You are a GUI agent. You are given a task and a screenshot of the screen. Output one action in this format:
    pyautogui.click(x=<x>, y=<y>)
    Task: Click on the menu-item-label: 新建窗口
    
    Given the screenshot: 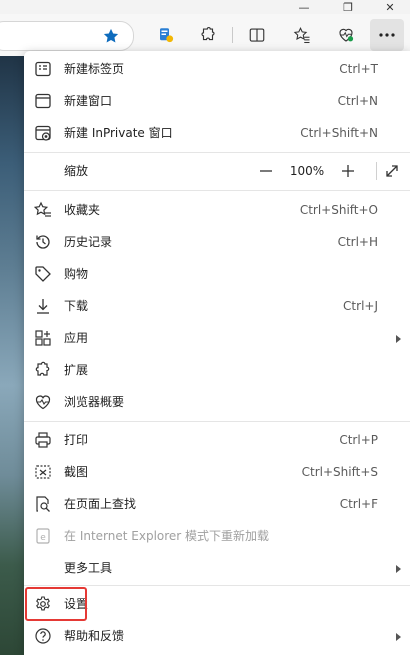 What is the action you would take?
    pyautogui.click(x=88, y=101)
    